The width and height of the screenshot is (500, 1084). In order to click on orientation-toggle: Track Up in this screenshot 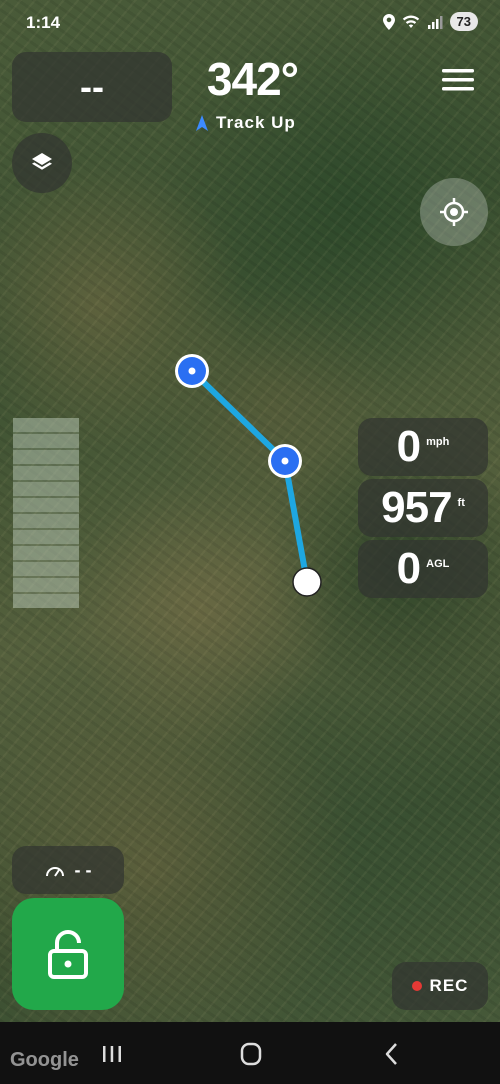, I will do `click(246, 123)`.